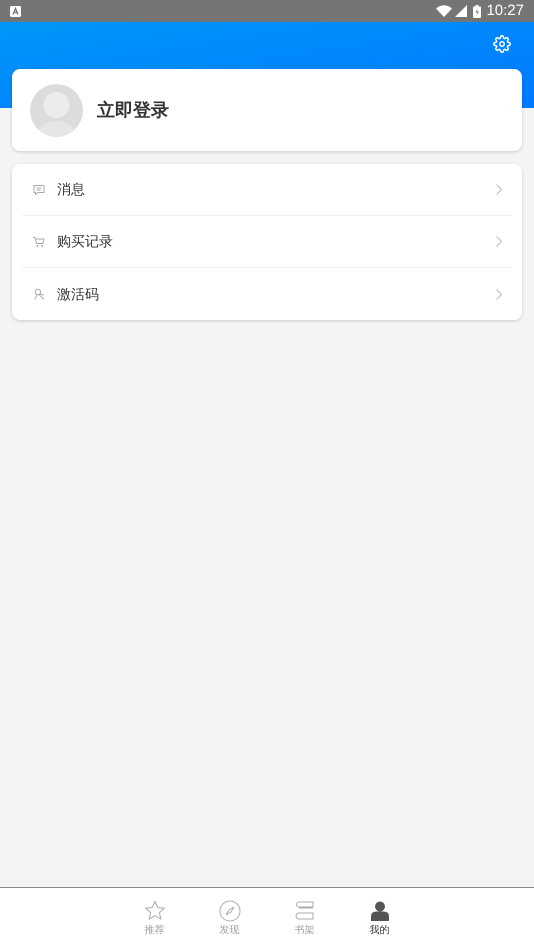 This screenshot has height=950, width=534. What do you see at coordinates (39, 294) in the screenshot?
I see `key-icon` at bounding box center [39, 294].